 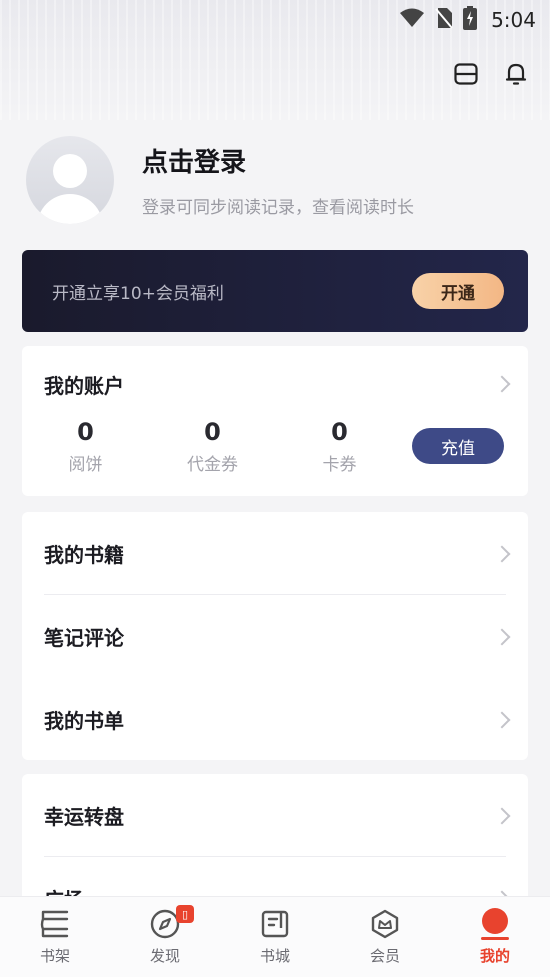 I want to click on menu-item-label: 幸运转盘, so click(x=84, y=817).